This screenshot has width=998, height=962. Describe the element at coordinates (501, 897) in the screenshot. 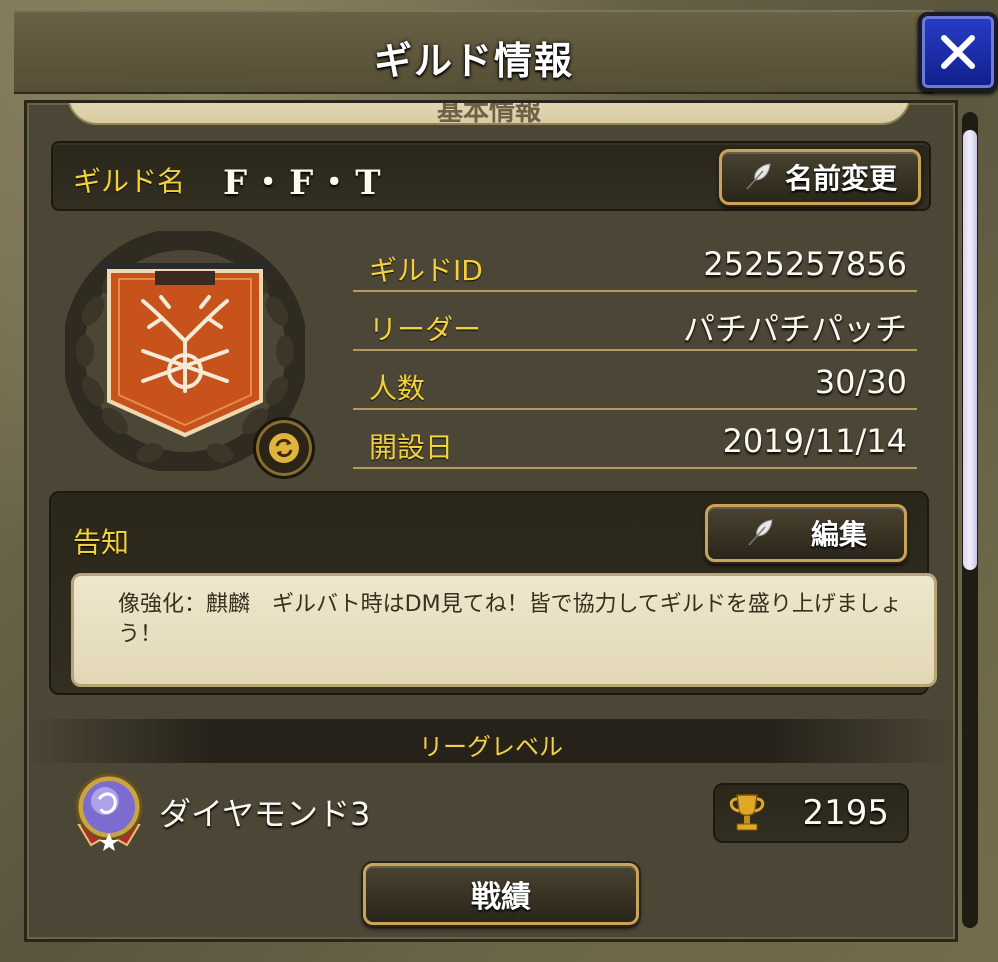

I see `record-button-label: 戦績` at that location.